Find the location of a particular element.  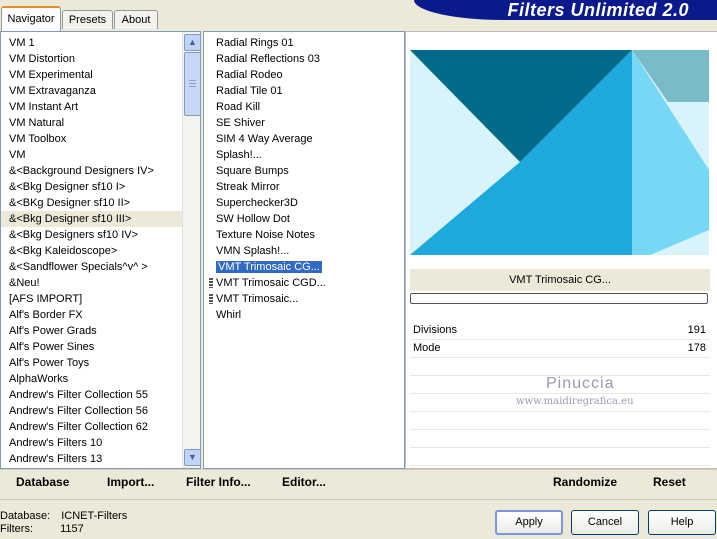

category-item: Andrew's Filter Collection 62 is located at coordinates (91, 427).